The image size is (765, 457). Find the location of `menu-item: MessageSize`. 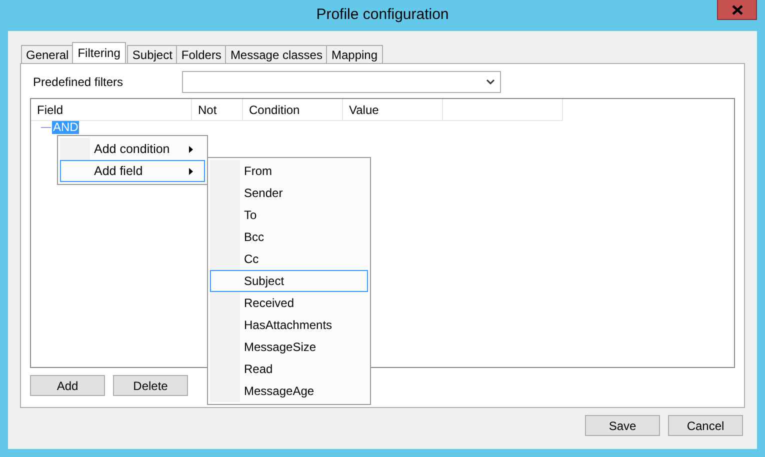

menu-item: MessageSize is located at coordinates (289, 347).